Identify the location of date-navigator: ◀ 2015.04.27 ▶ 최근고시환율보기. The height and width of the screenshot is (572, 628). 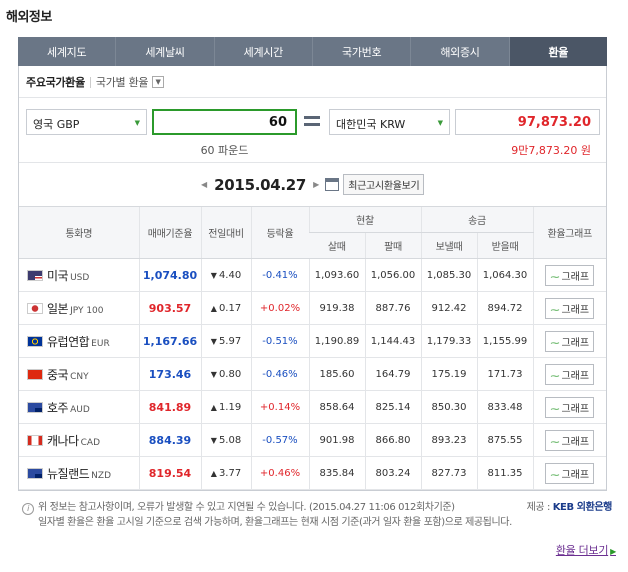
(313, 184).